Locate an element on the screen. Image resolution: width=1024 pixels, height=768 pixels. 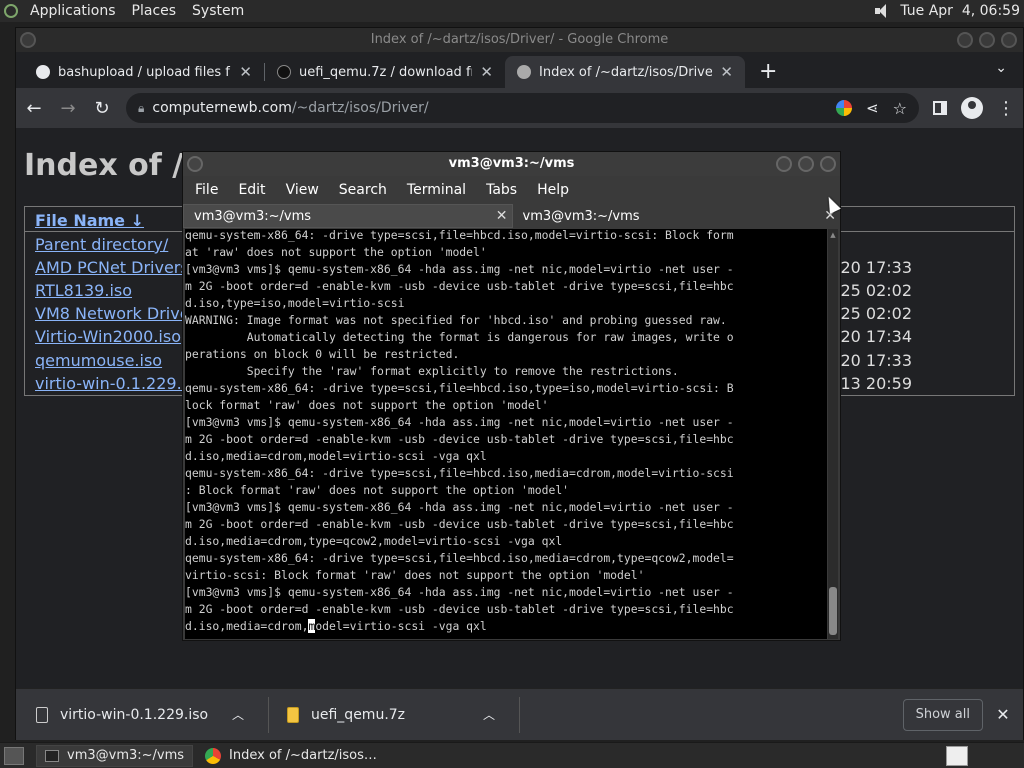
distro-logo-icon is located at coordinates (11, 11).